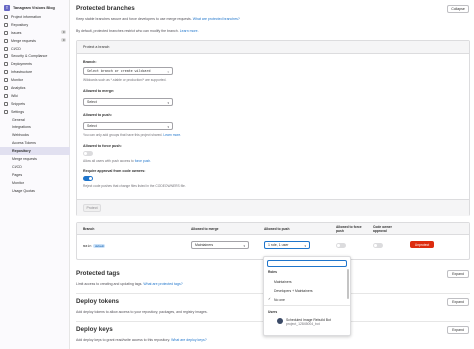  What do you see at coordinates (26, 16) in the screenshot?
I see `sidebar-item-label: Project information` at bounding box center [26, 16].